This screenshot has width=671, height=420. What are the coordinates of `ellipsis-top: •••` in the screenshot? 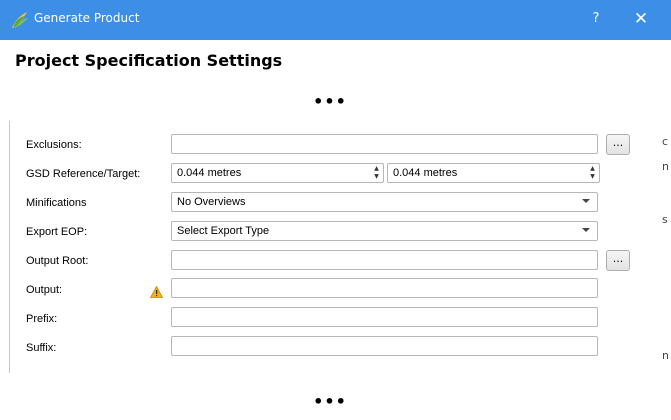 It's located at (330, 101).